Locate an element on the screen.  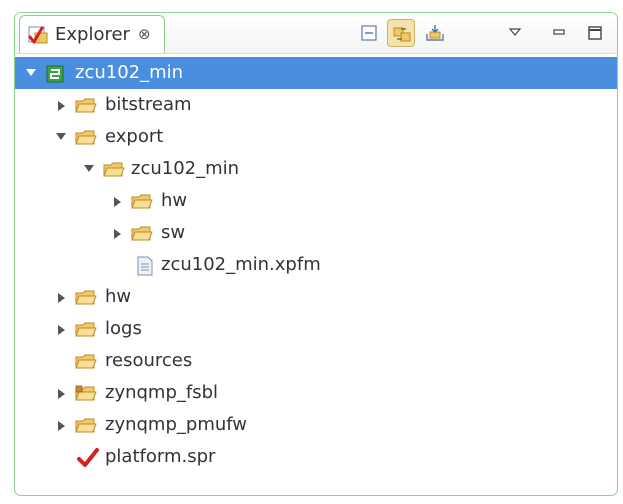
explorer-tab: Explorer ⊗ is located at coordinates (92, 34).